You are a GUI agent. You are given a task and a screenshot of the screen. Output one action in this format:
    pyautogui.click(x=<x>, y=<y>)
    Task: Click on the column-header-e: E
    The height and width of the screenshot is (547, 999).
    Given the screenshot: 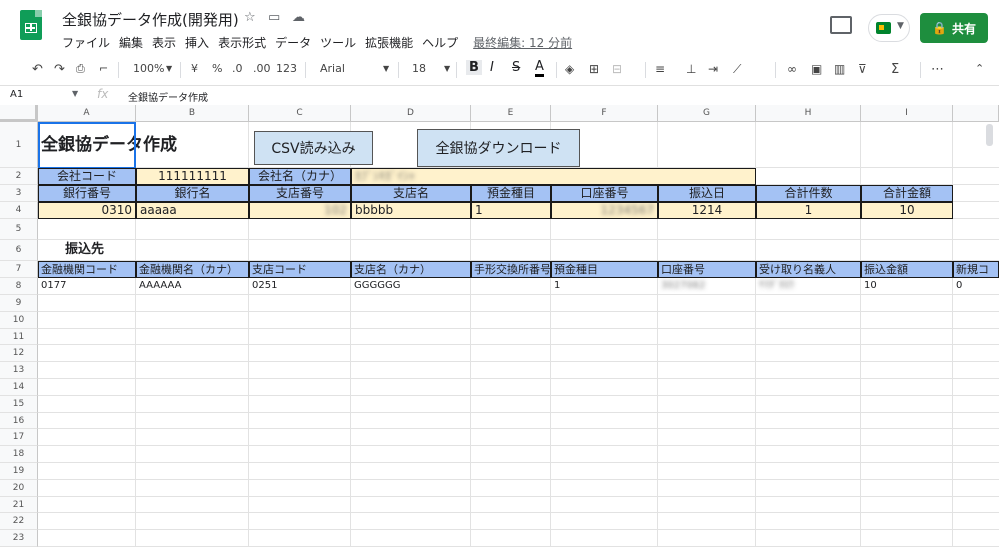 What is the action you would take?
    pyautogui.click(x=511, y=113)
    